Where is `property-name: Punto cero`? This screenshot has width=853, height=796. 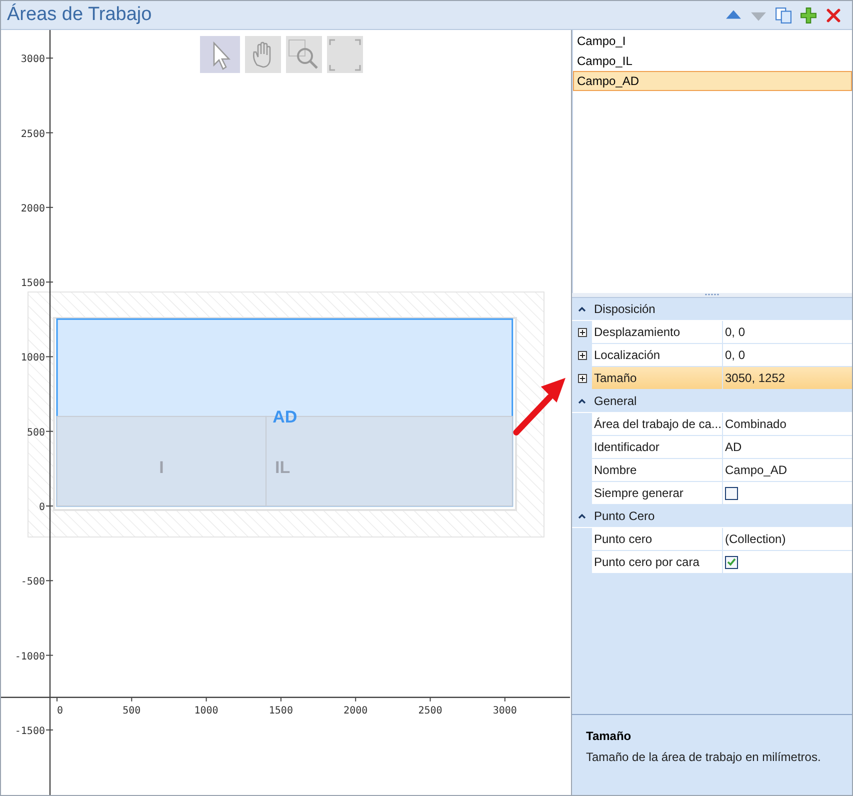 property-name: Punto cero is located at coordinates (657, 539).